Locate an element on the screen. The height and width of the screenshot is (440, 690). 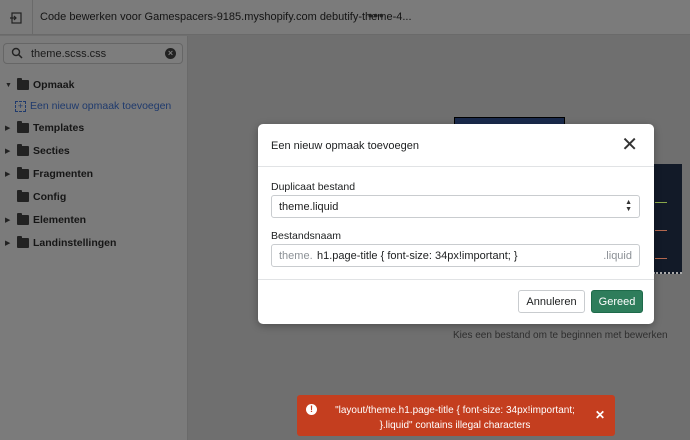
cancel-button: Annuleren is located at coordinates (551, 301).